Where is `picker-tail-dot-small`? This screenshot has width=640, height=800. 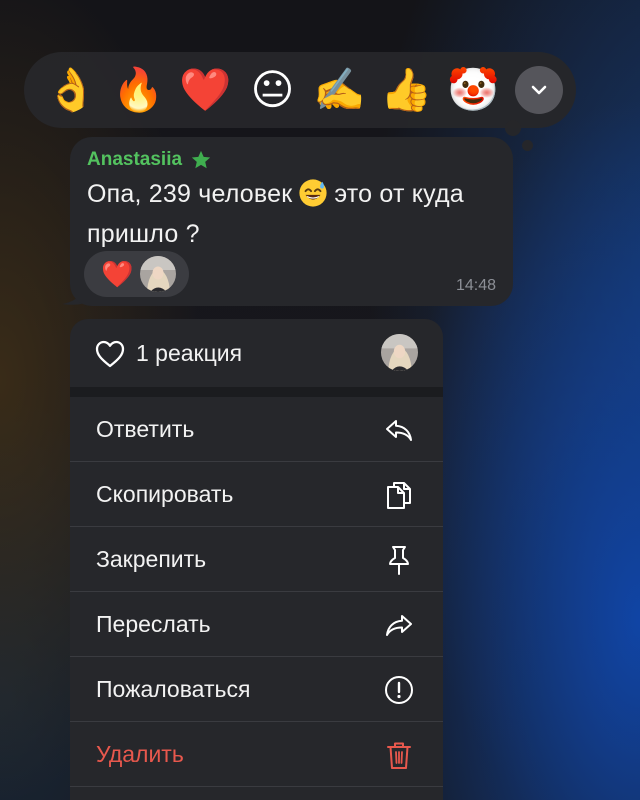 picker-tail-dot-small is located at coordinates (527, 145).